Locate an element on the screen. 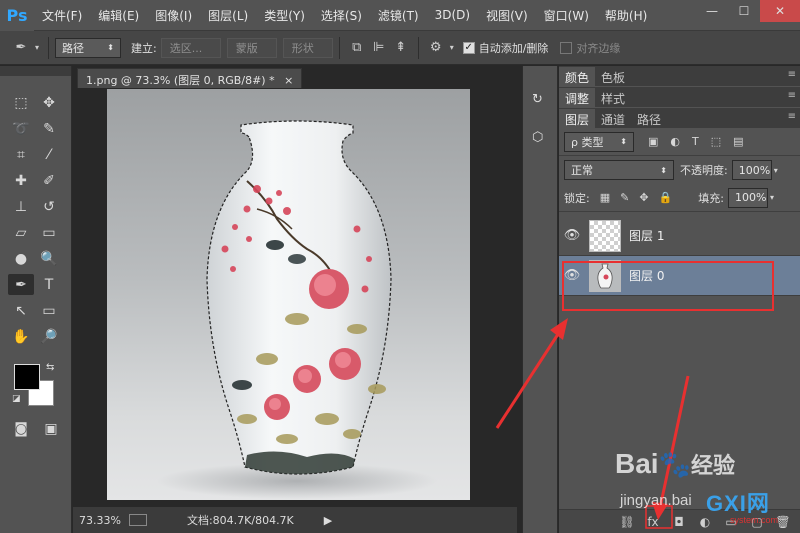  menu-file: 文件(F) is located at coordinates (62, 15).